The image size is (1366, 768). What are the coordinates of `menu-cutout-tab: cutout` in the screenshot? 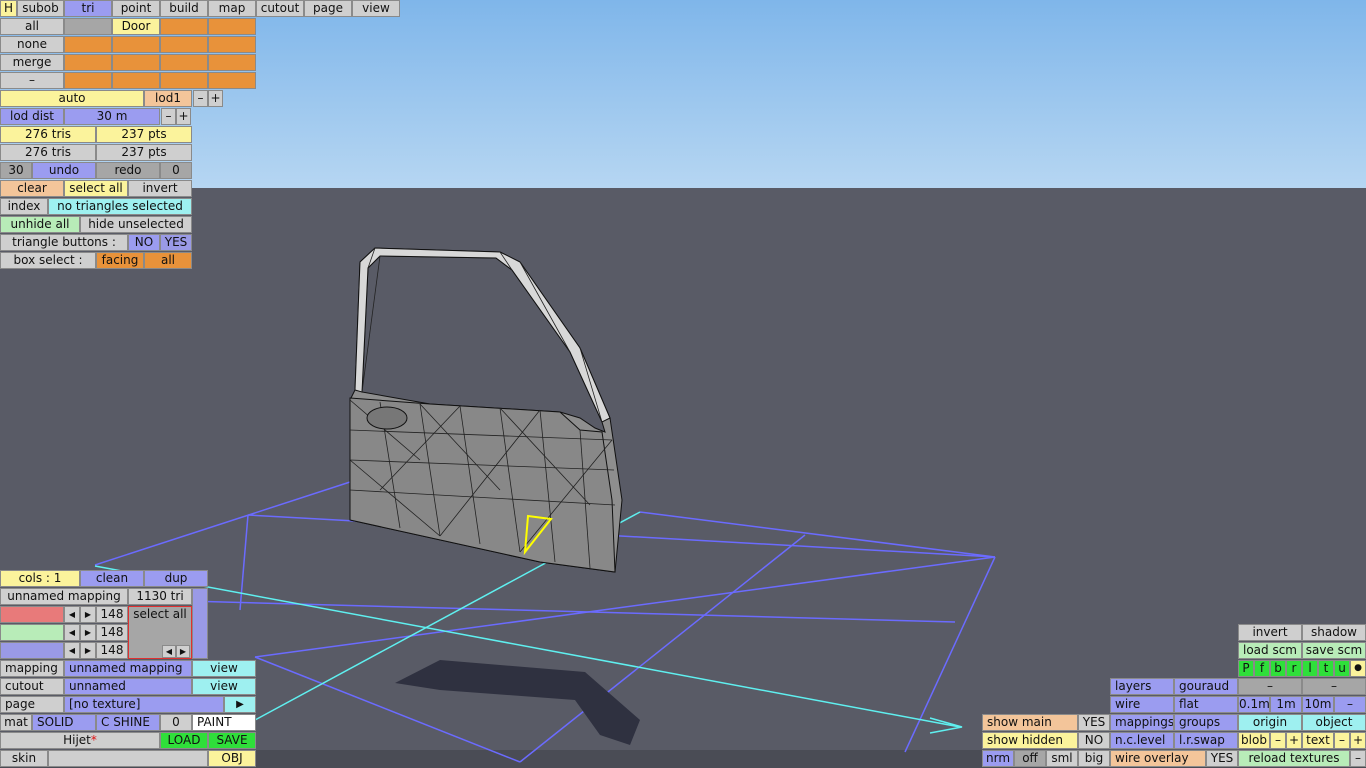 It's located at (280, 8).